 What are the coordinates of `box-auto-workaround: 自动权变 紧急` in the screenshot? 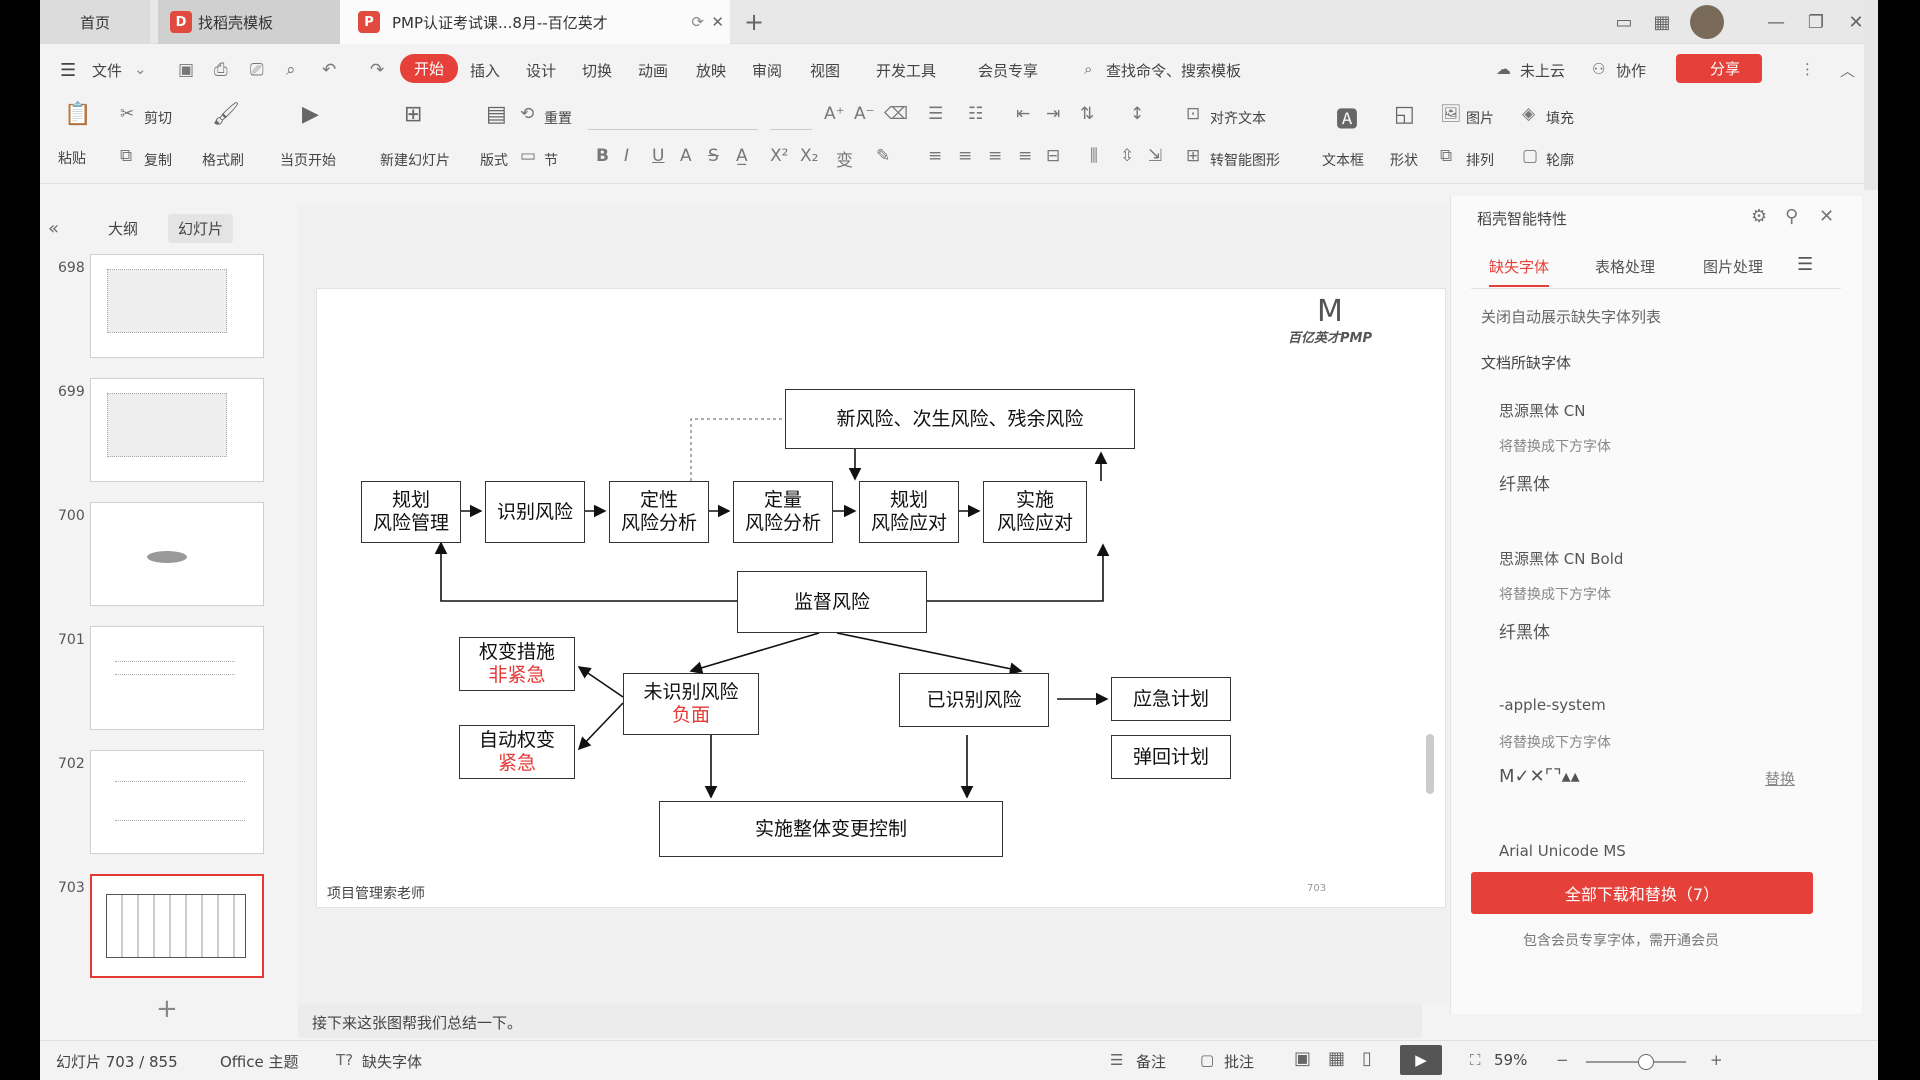 It's located at (517, 752).